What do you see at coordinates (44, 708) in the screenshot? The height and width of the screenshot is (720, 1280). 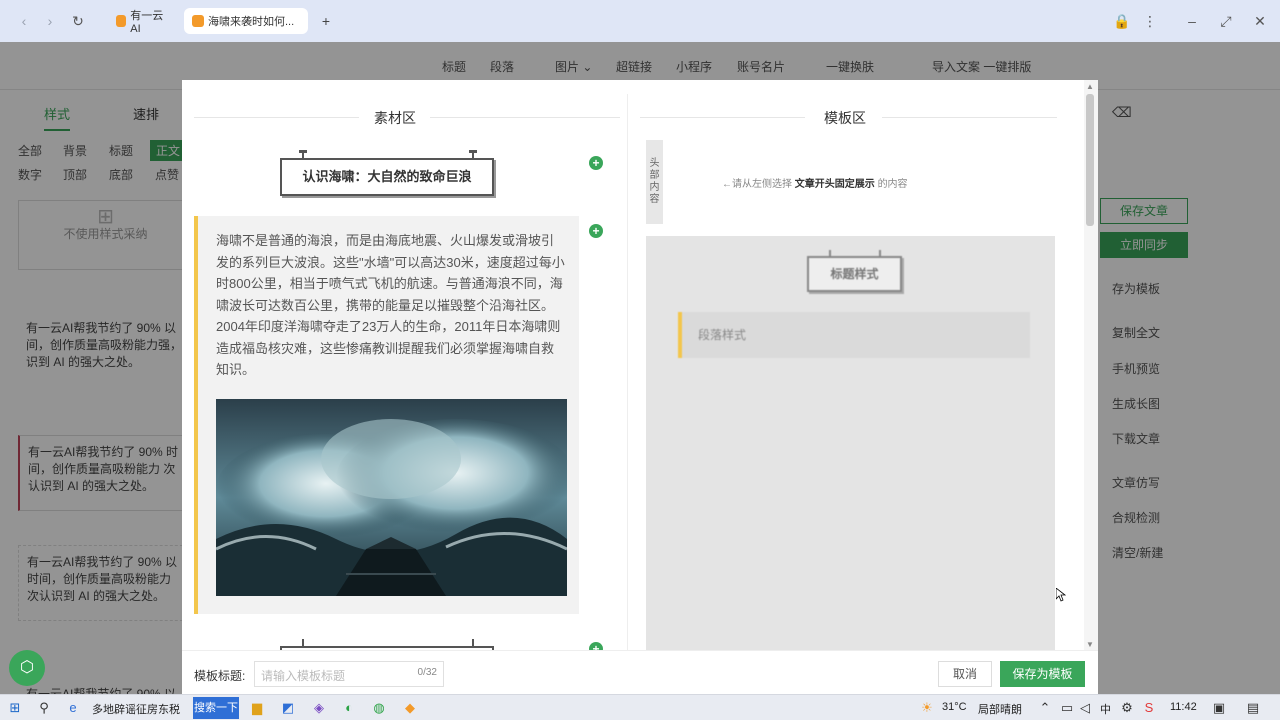 I see `search-icon: ⚲` at bounding box center [44, 708].